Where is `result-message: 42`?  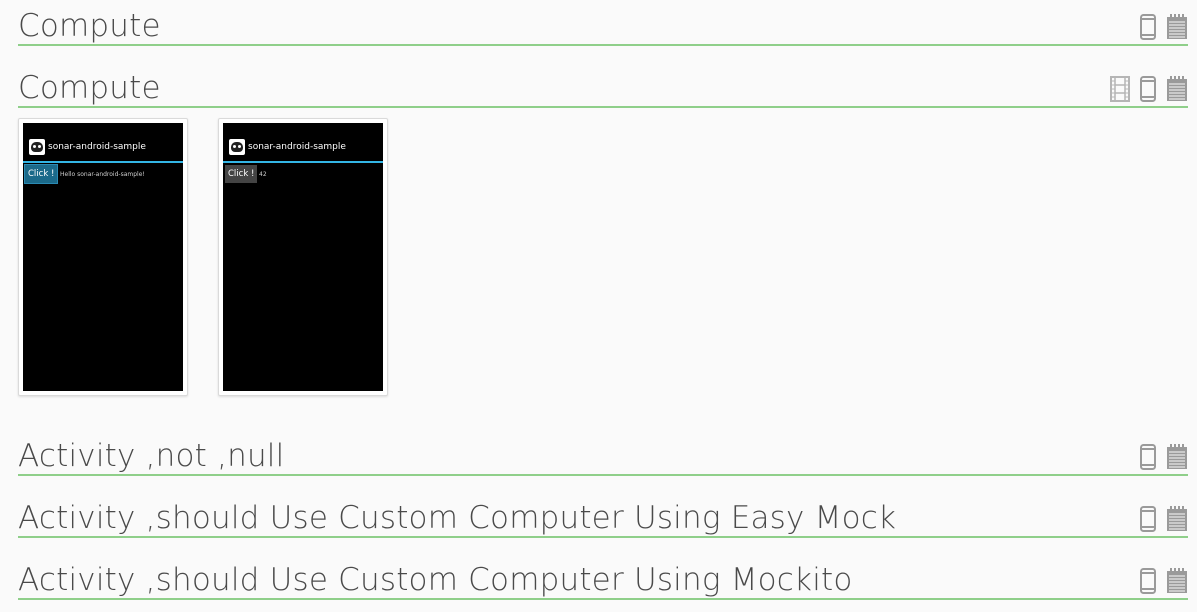
result-message: 42 is located at coordinates (263, 174).